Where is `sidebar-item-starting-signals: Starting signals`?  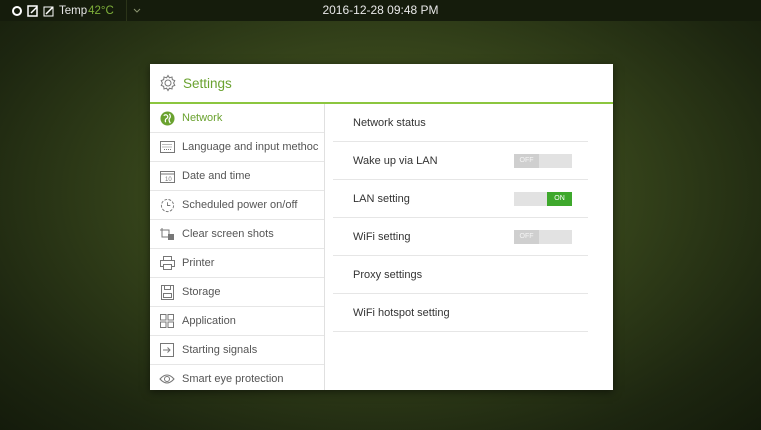 sidebar-item-starting-signals: Starting signals is located at coordinates (237, 350).